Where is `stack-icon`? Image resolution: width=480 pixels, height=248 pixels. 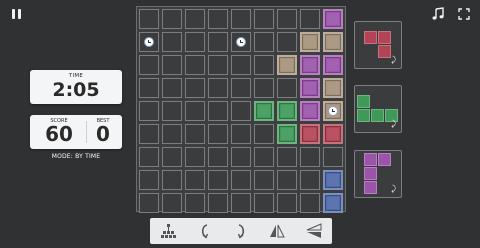
stack-icon is located at coordinates (169, 231).